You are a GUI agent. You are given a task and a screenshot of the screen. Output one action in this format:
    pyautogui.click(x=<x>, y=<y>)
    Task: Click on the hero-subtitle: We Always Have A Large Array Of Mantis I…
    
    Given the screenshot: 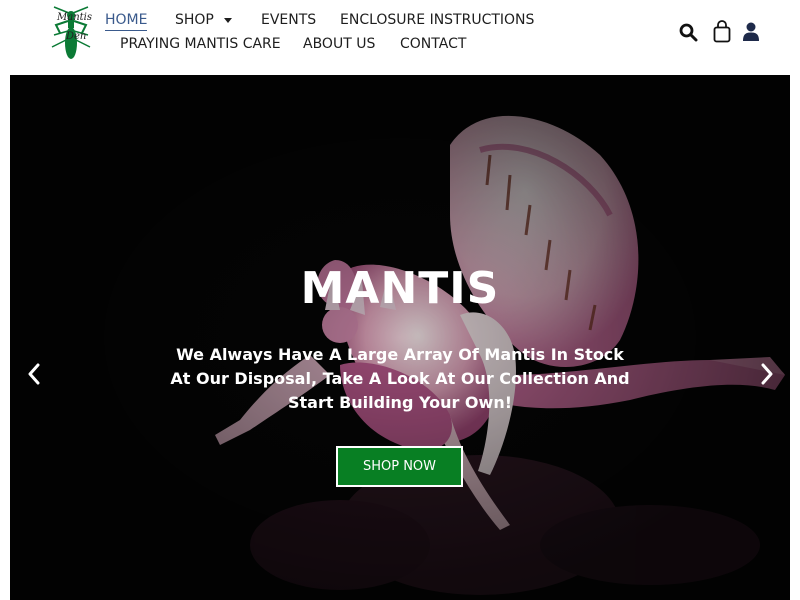 What is the action you would take?
    pyautogui.click(x=400, y=378)
    